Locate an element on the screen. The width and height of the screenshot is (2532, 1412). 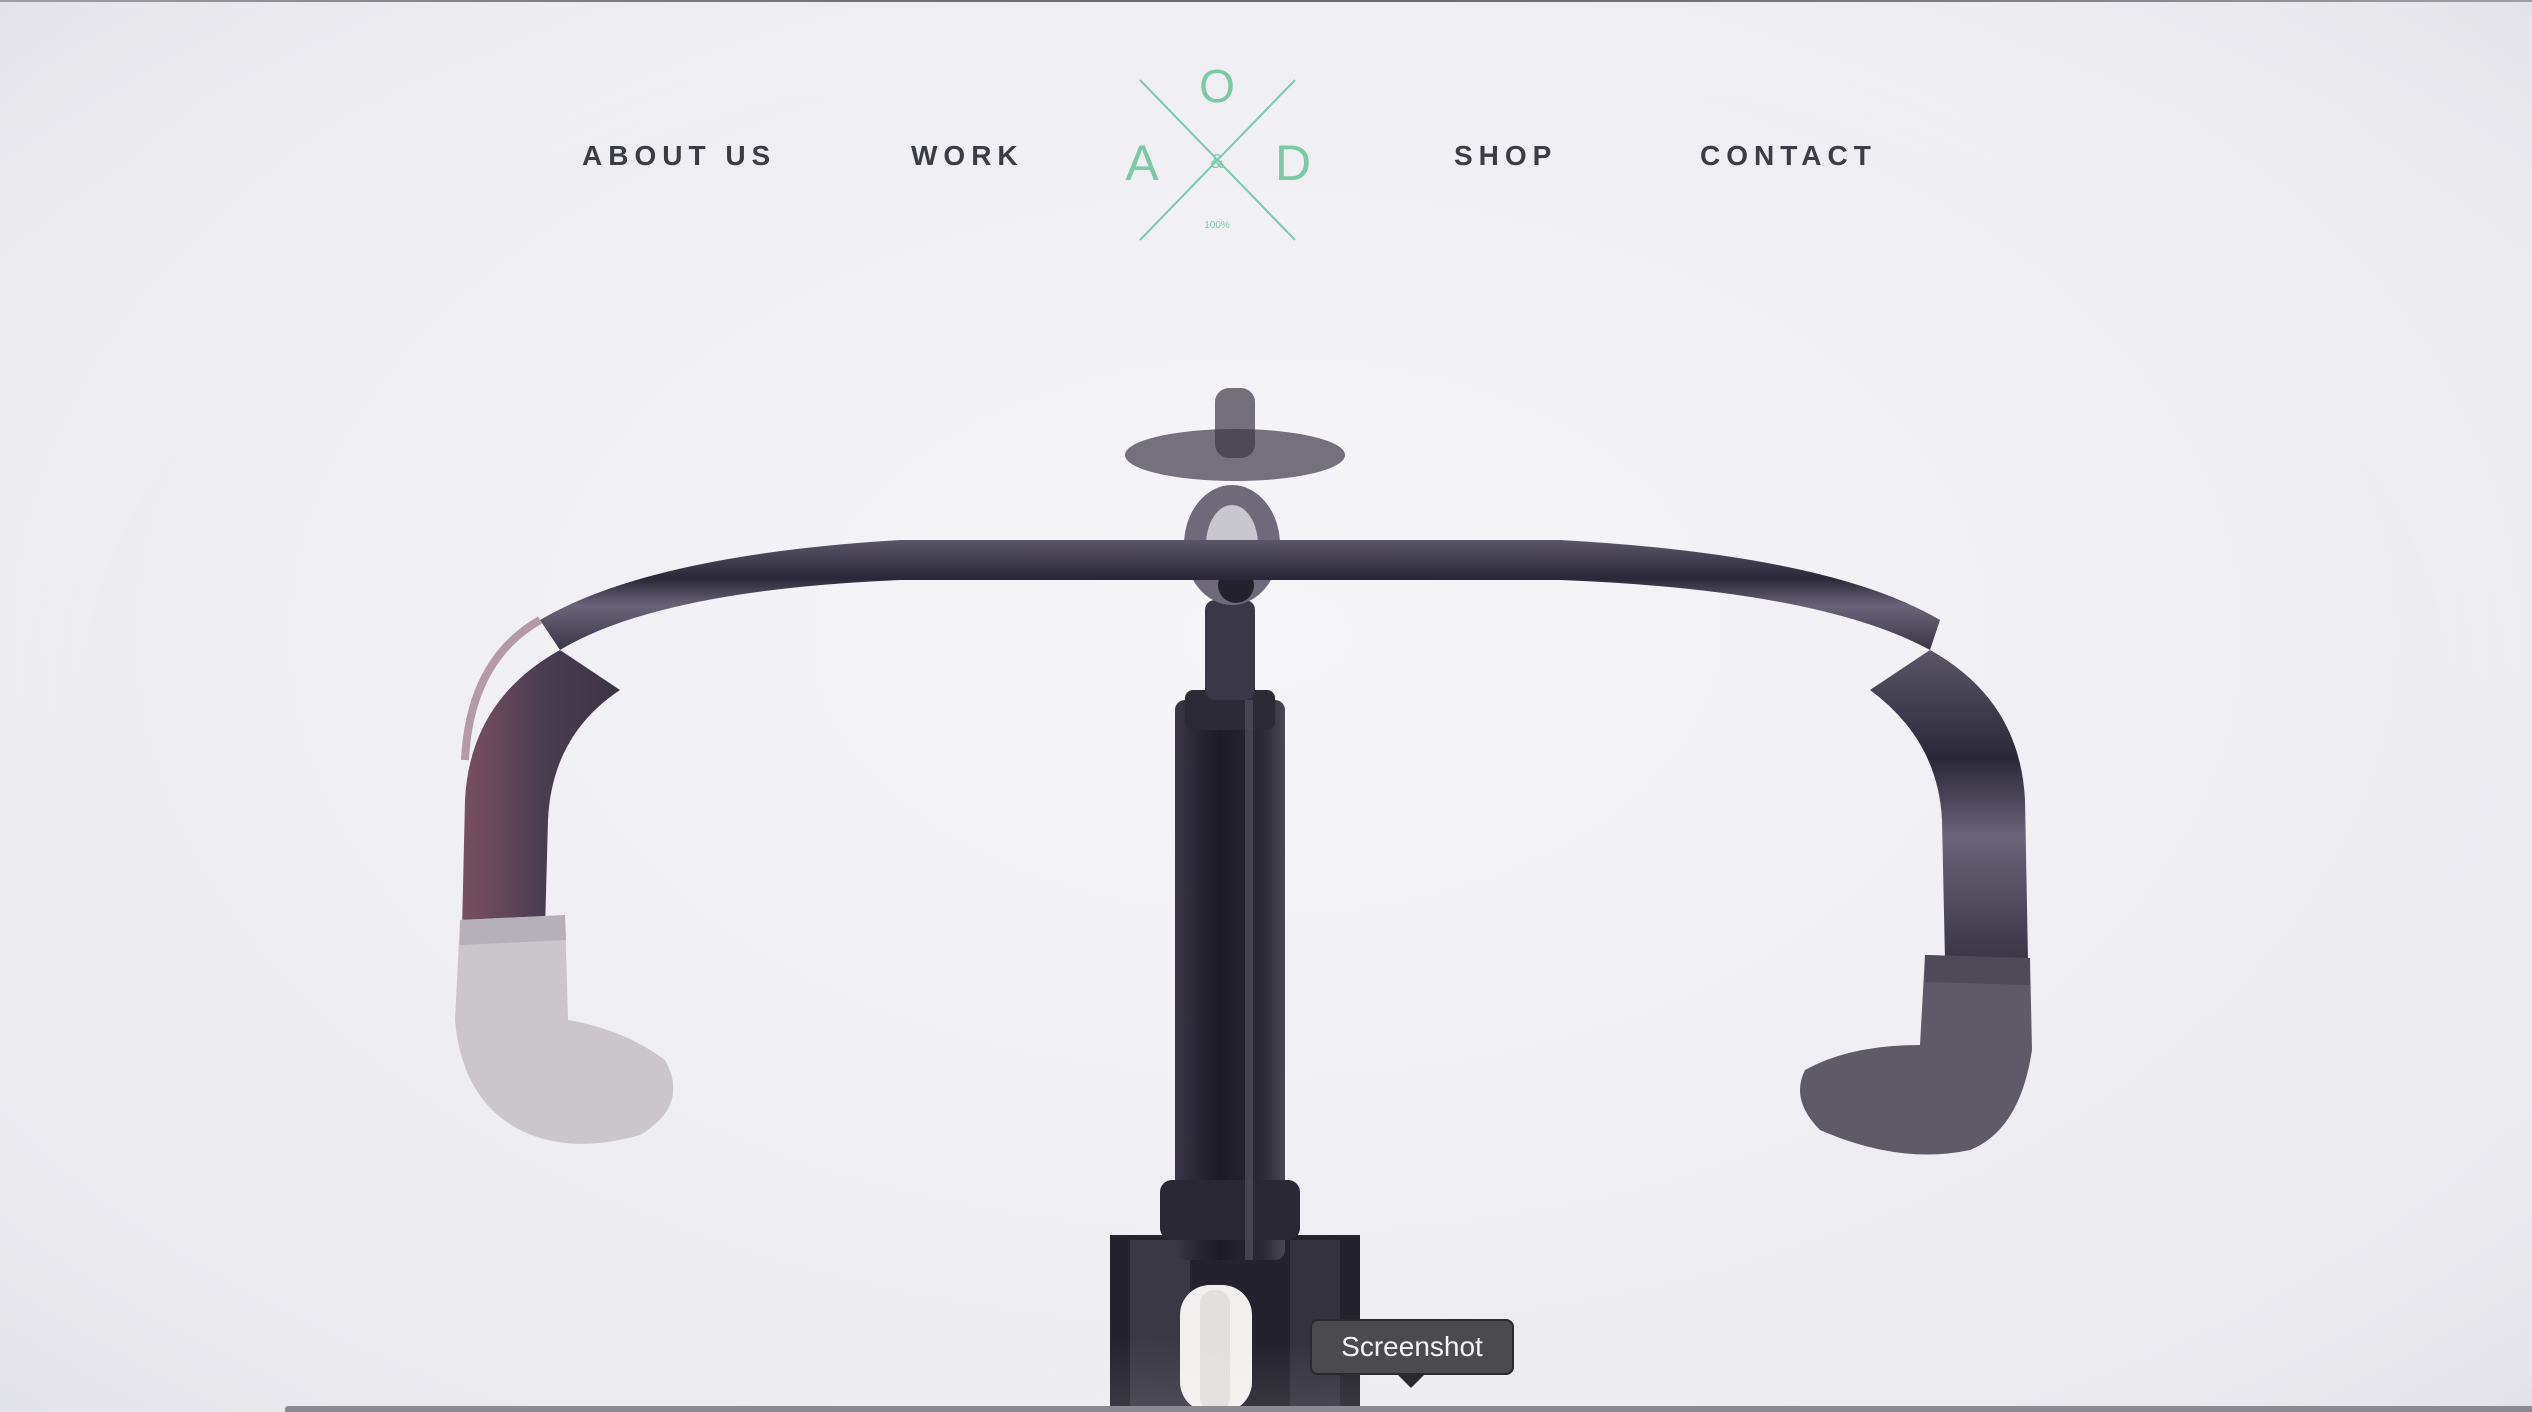
brand-logo: O A D & 100% is located at coordinates (1220, 155).